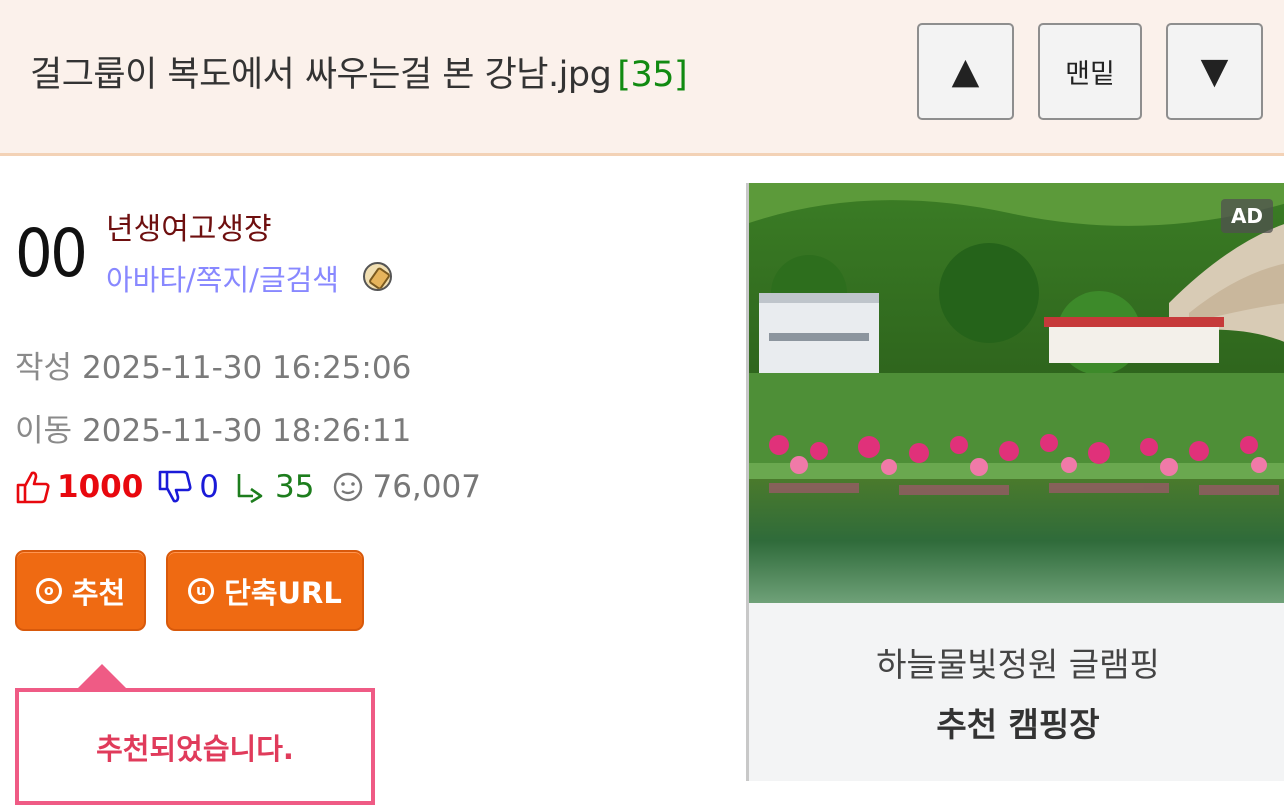 The image size is (1284, 805). I want to click on recommend-toast: 추천되었습니다., so click(195, 746).